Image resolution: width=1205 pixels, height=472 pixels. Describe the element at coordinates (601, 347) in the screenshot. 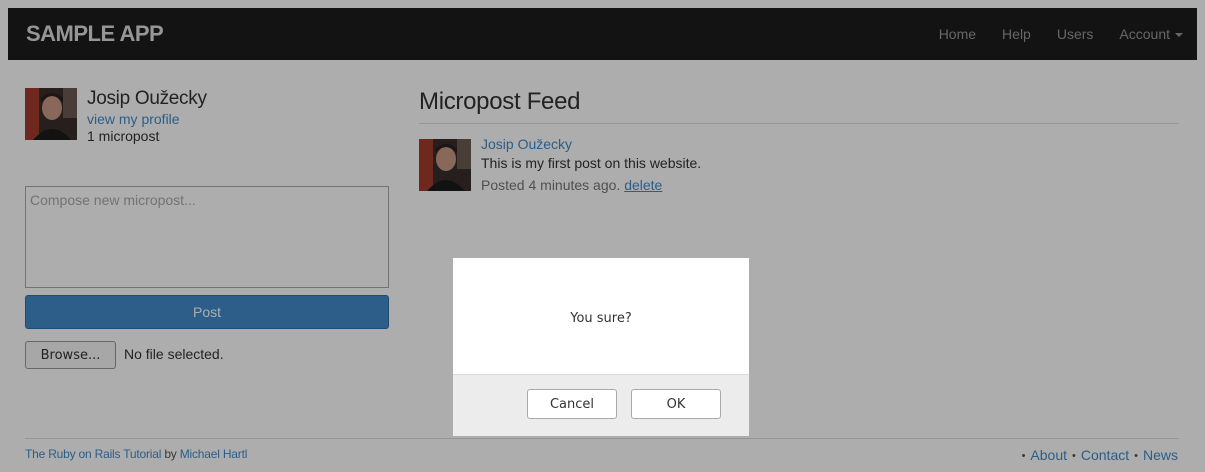

I see `confirm-dialog: You sure? Cancel OK` at that location.